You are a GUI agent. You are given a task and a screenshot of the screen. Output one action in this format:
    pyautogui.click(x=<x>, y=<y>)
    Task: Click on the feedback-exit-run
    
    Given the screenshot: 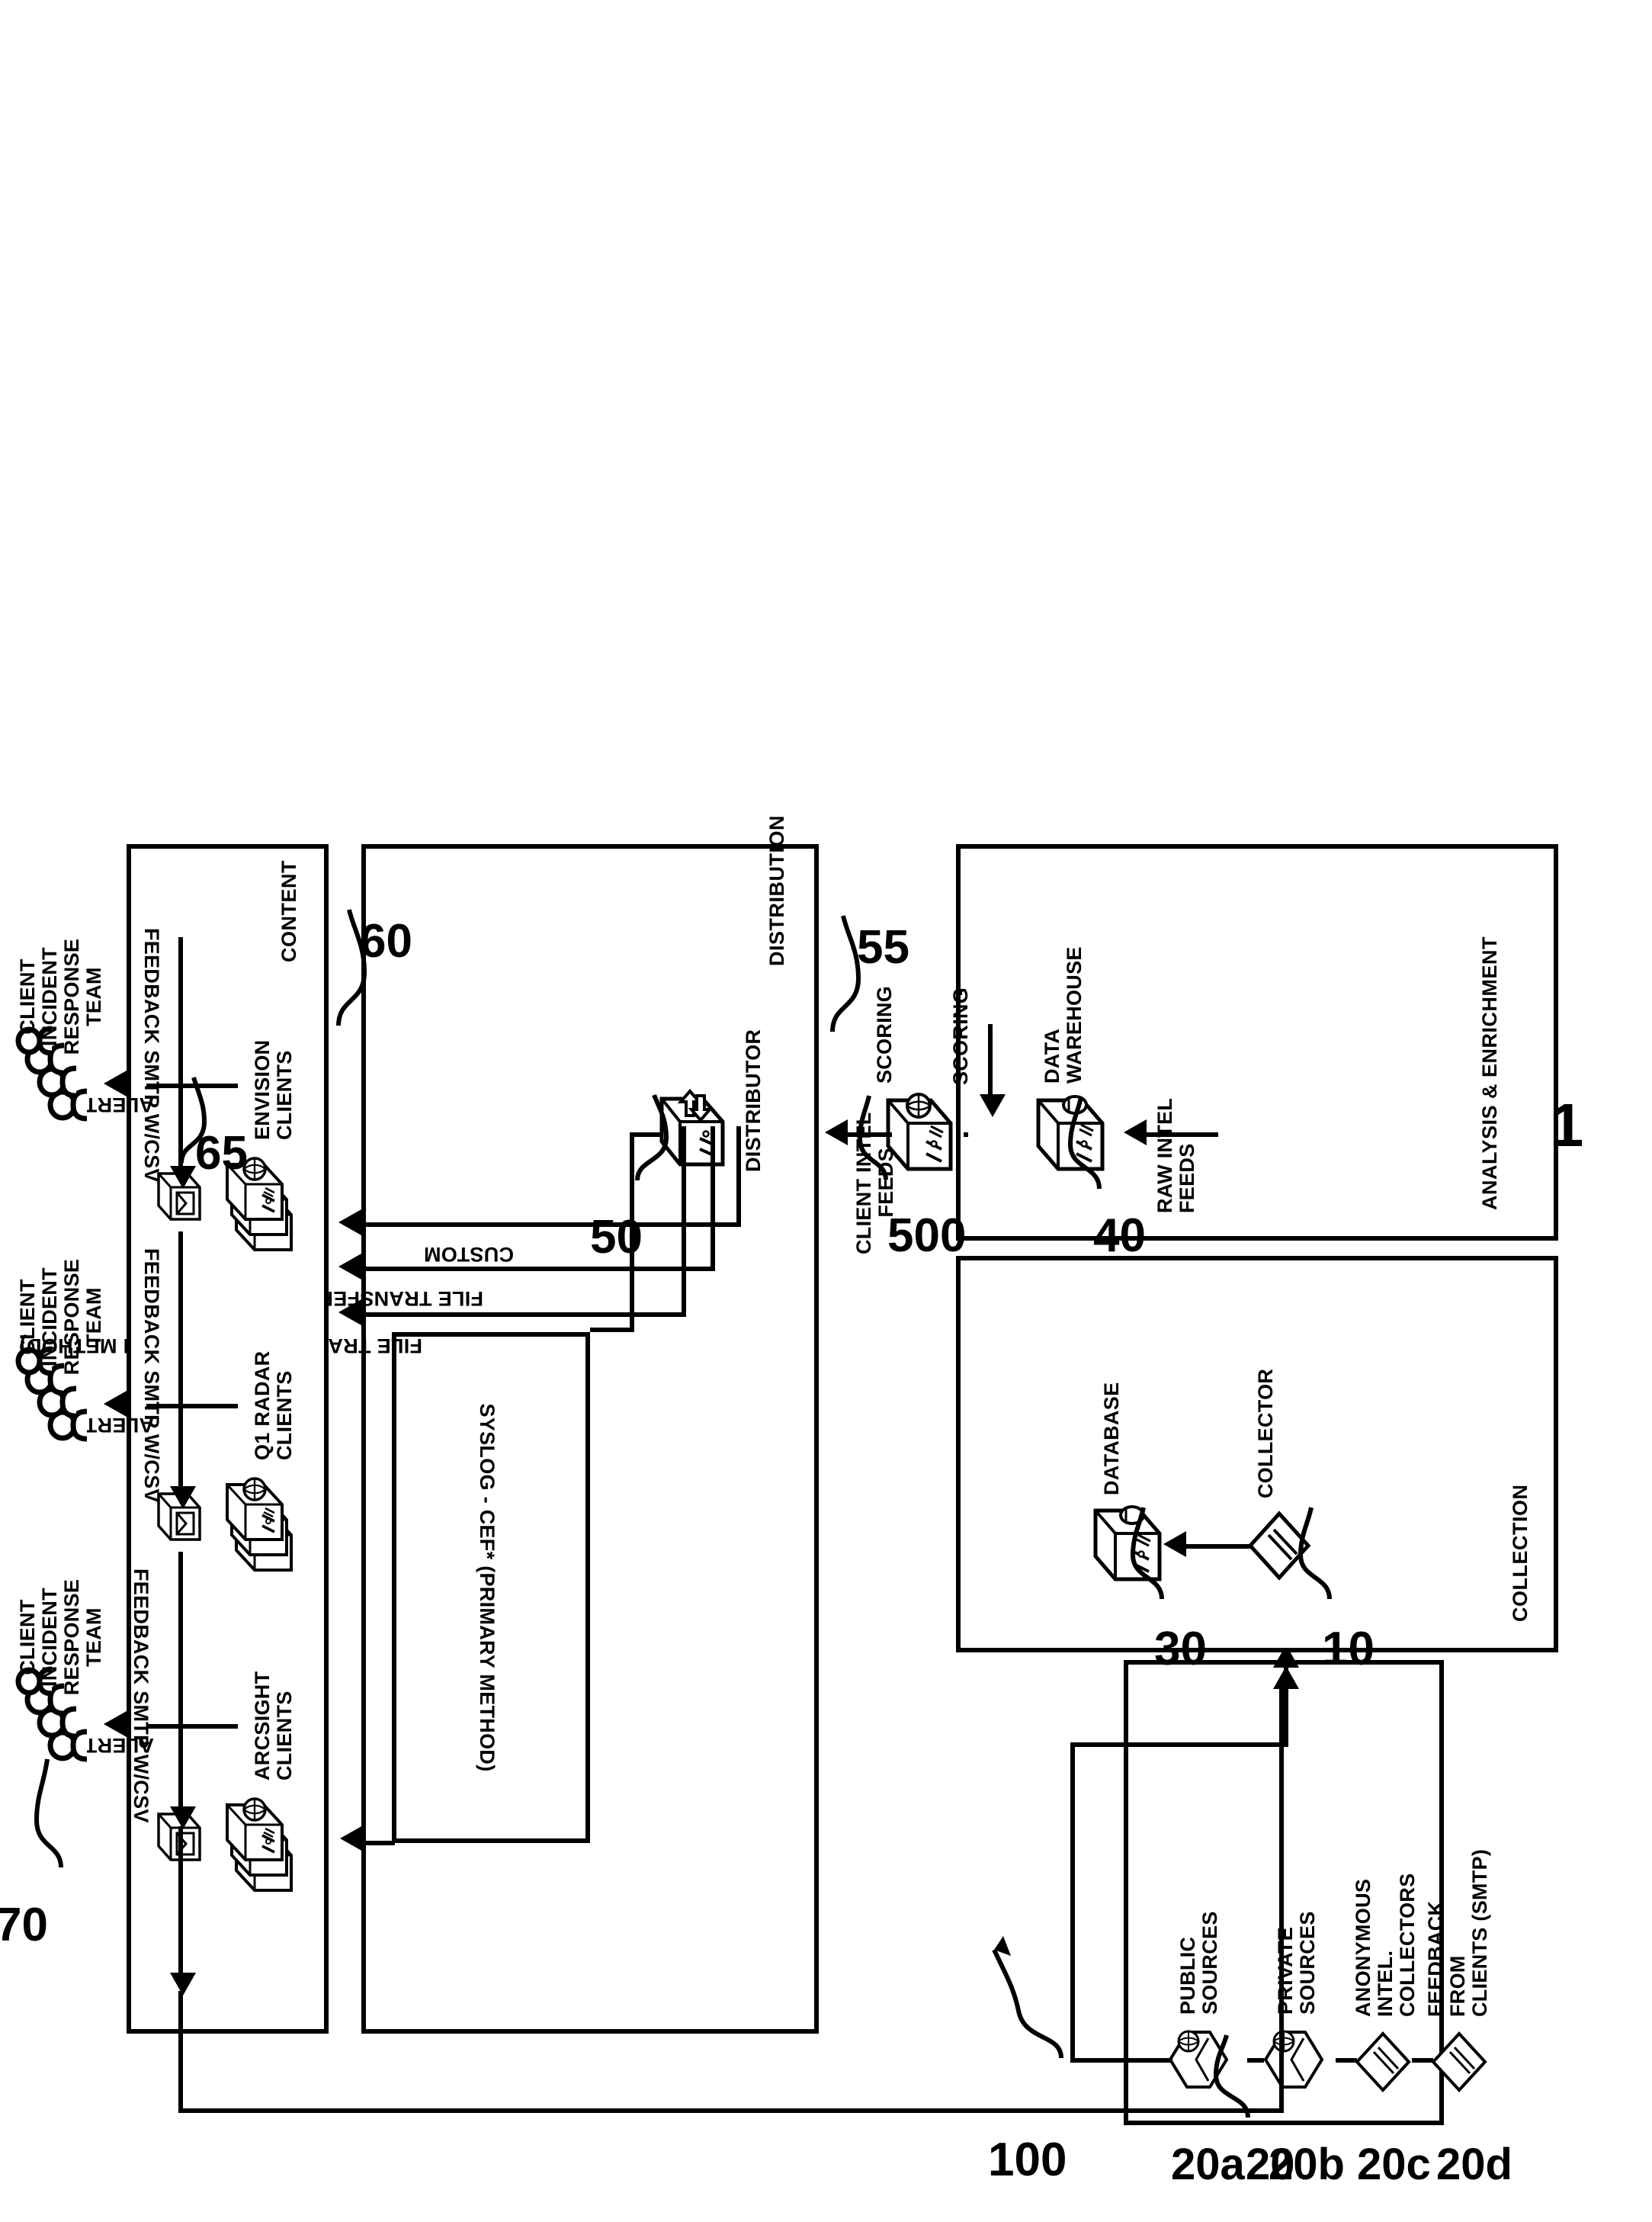 What is the action you would take?
    pyautogui.click(x=181, y=1899)
    